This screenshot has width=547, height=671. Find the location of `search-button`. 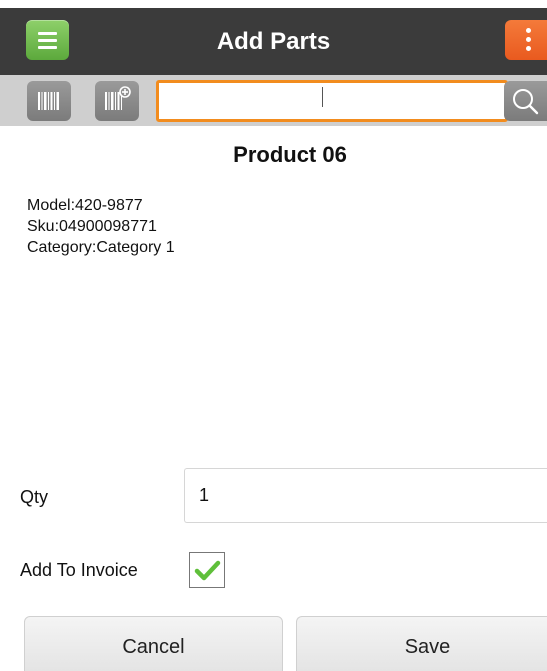

search-button is located at coordinates (525, 101).